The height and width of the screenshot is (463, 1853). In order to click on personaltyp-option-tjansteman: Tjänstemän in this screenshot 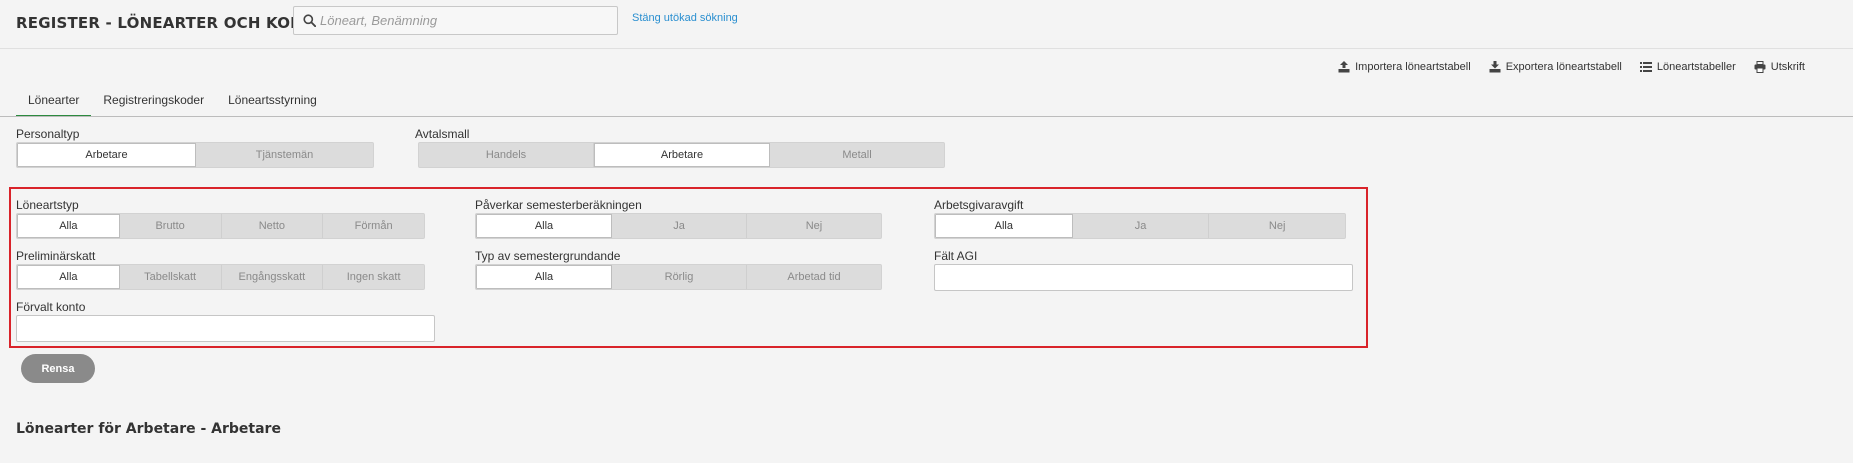, I will do `click(284, 155)`.